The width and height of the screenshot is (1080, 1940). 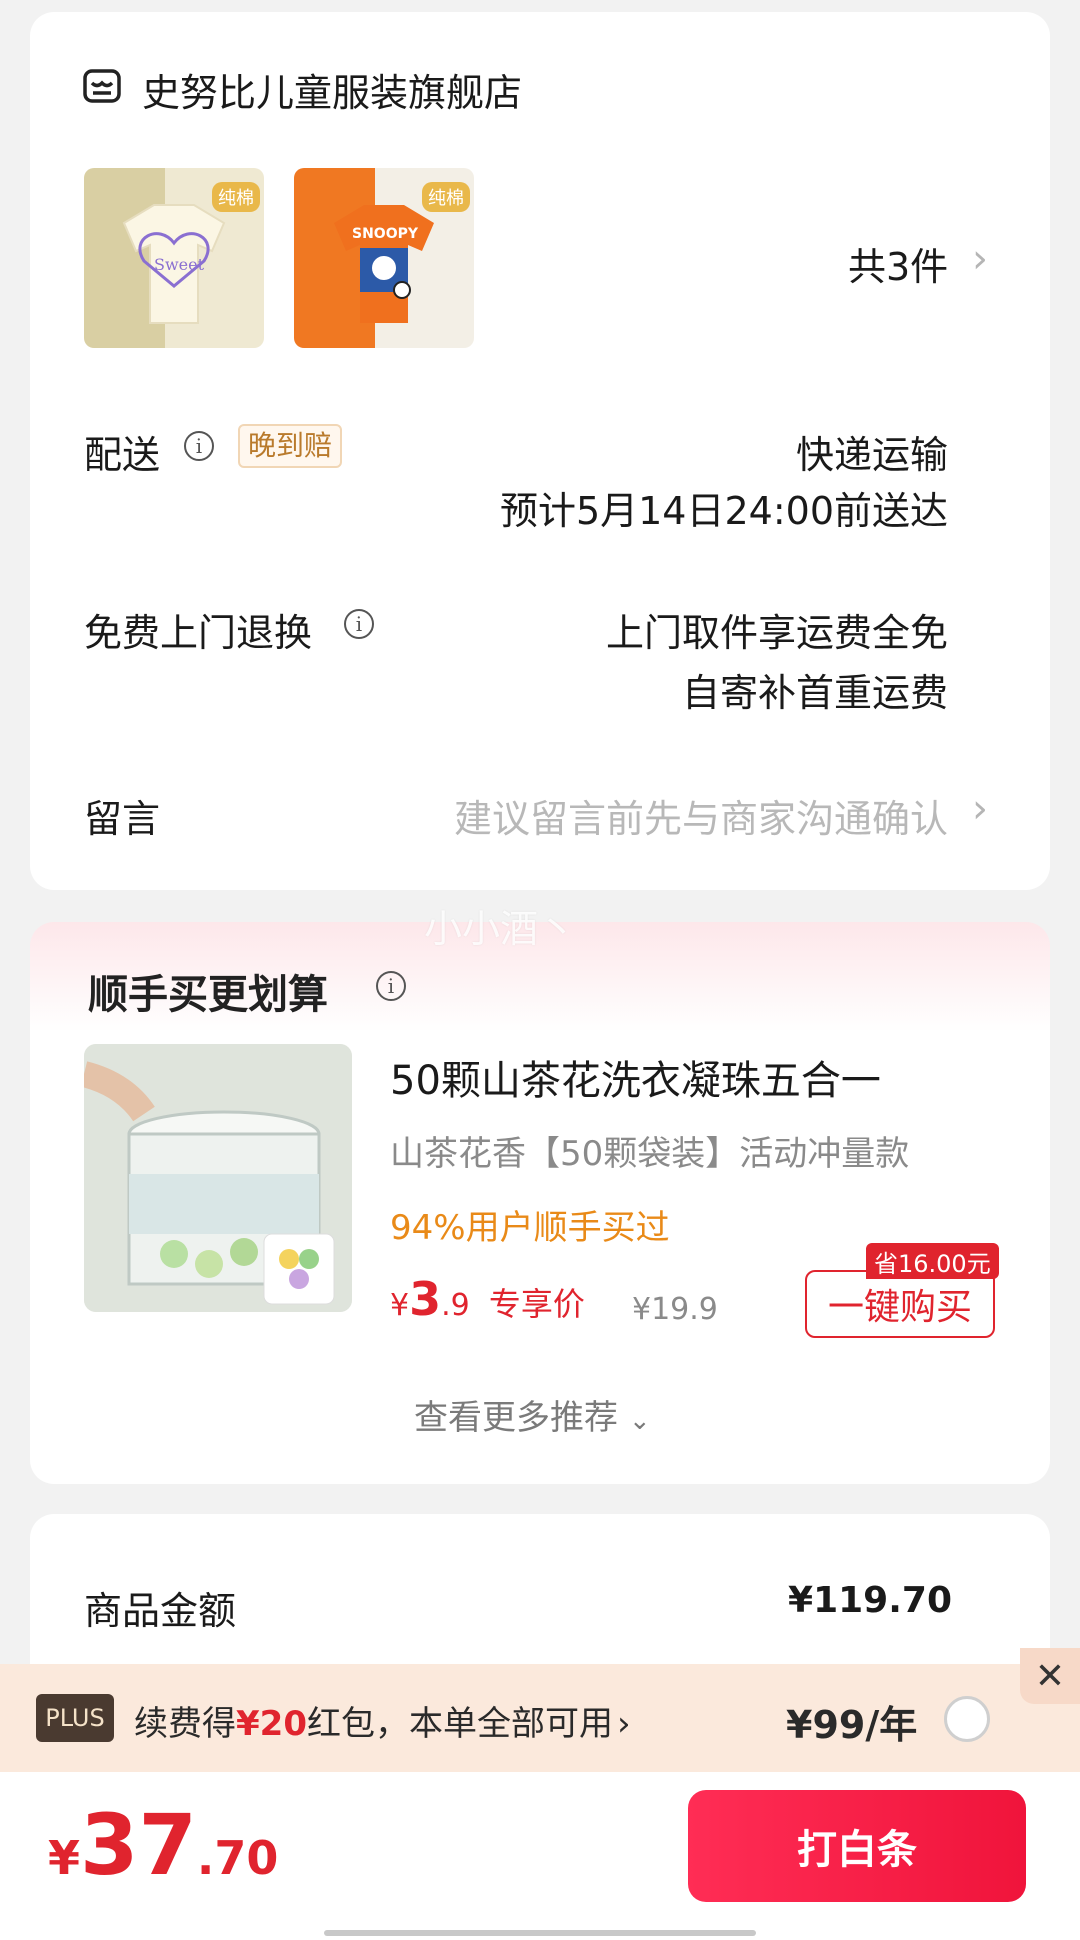 I want to click on plus-text-post: 红包，本单全部可用, so click(x=459, y=1724).